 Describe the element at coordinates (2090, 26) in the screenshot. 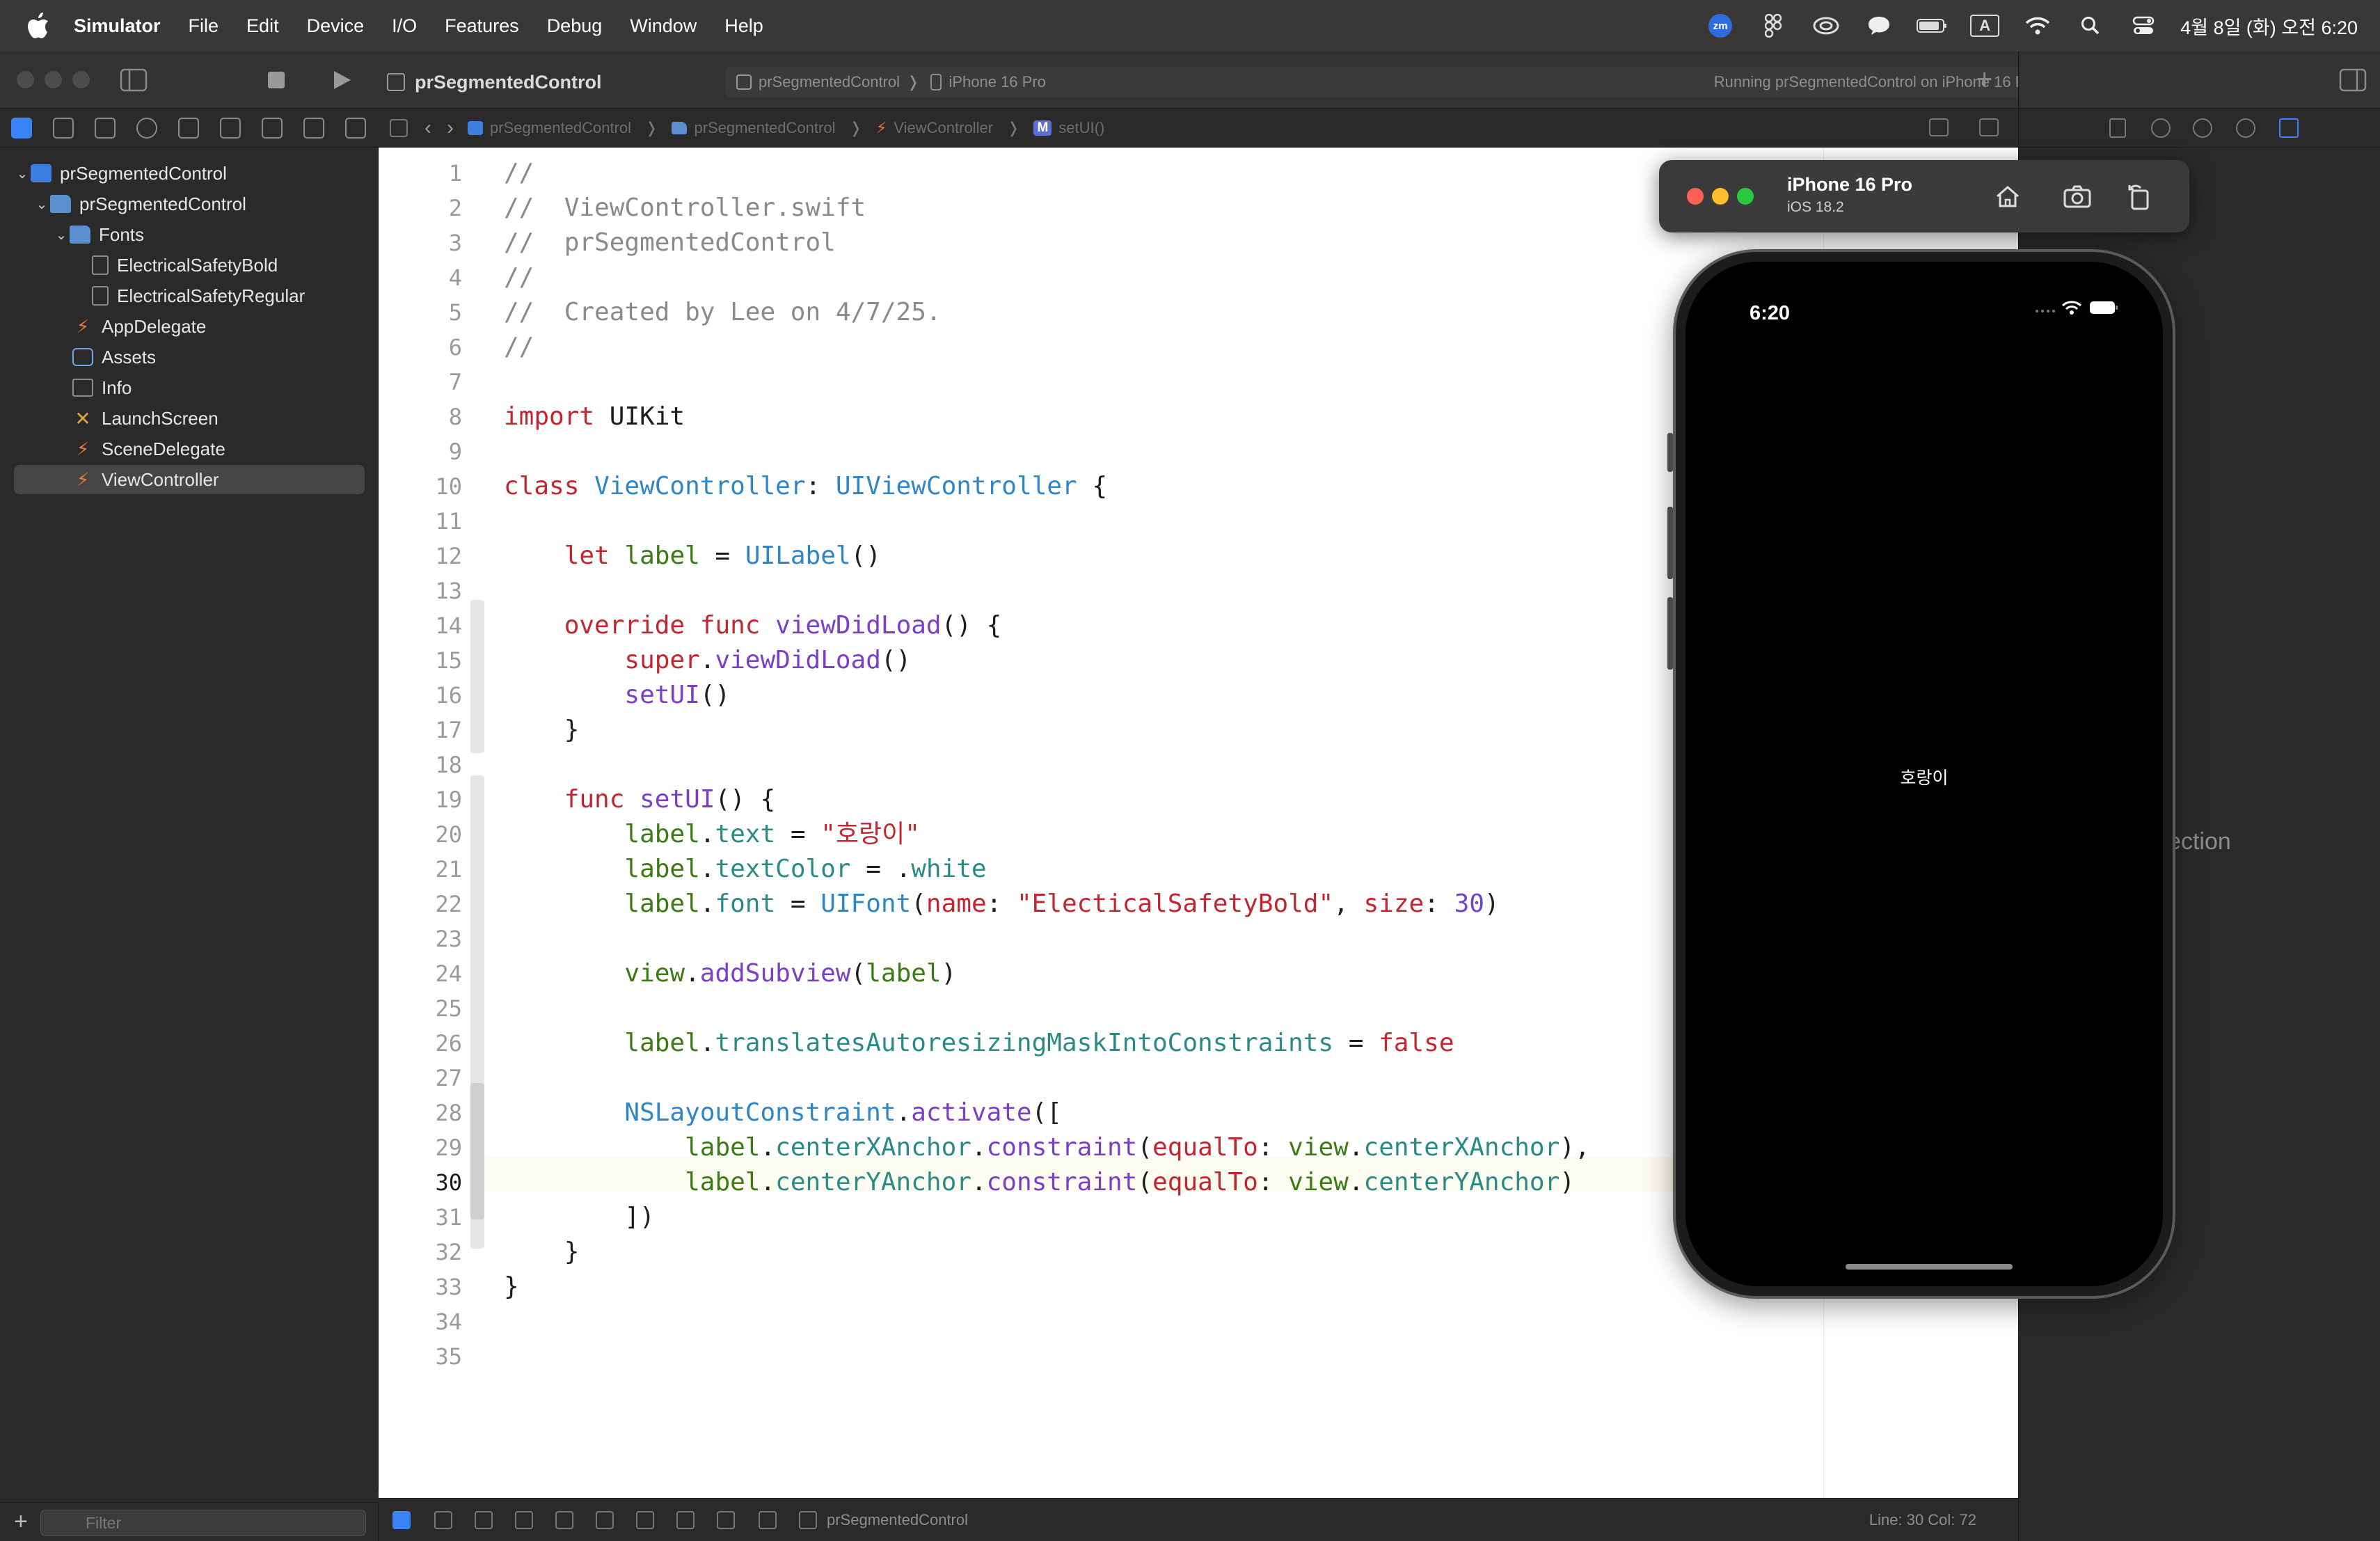

I see `spotlight-search-icon` at that location.